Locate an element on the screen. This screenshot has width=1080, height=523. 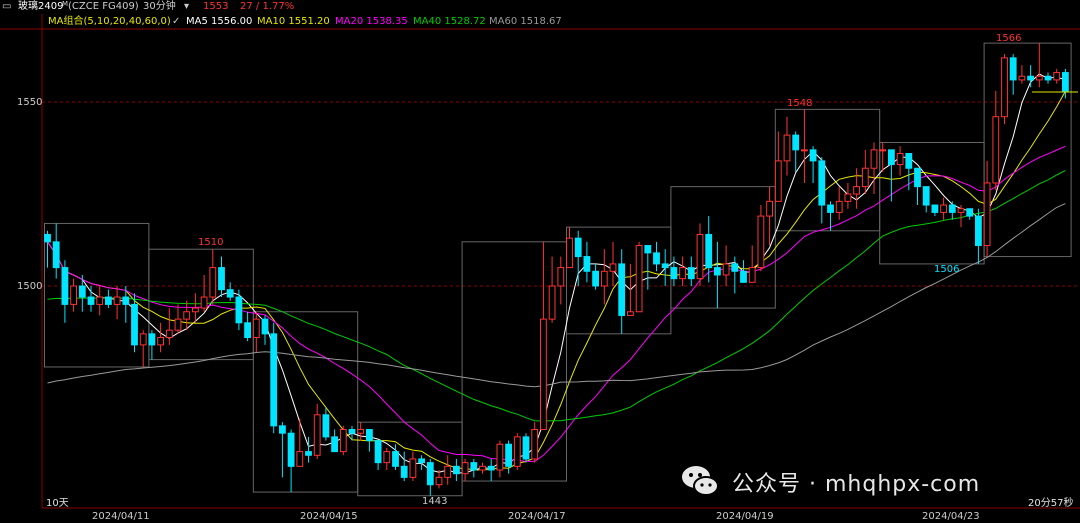
window-switch-icon: ▭ is located at coordinates (6, 7).